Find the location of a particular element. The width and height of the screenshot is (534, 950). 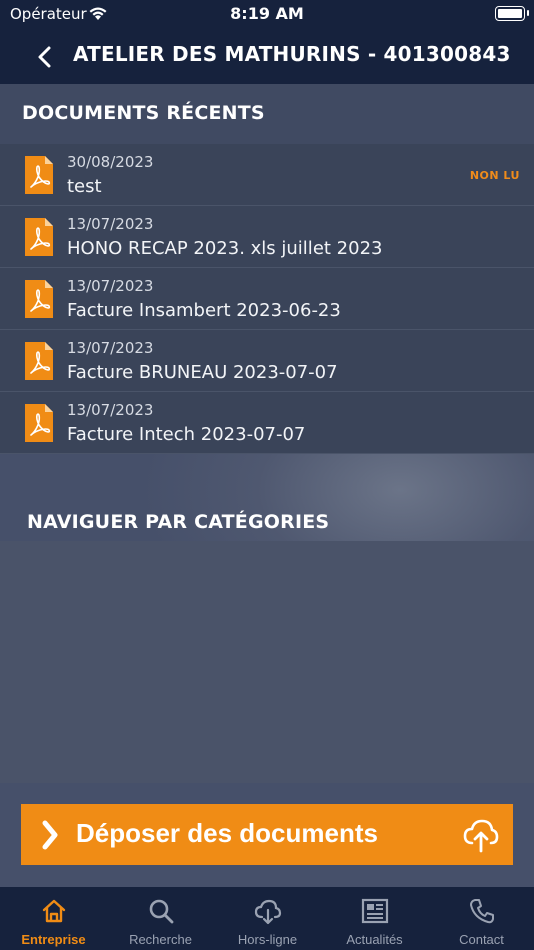

document-name: Facture Intech 2023-07-07 is located at coordinates (186, 434).